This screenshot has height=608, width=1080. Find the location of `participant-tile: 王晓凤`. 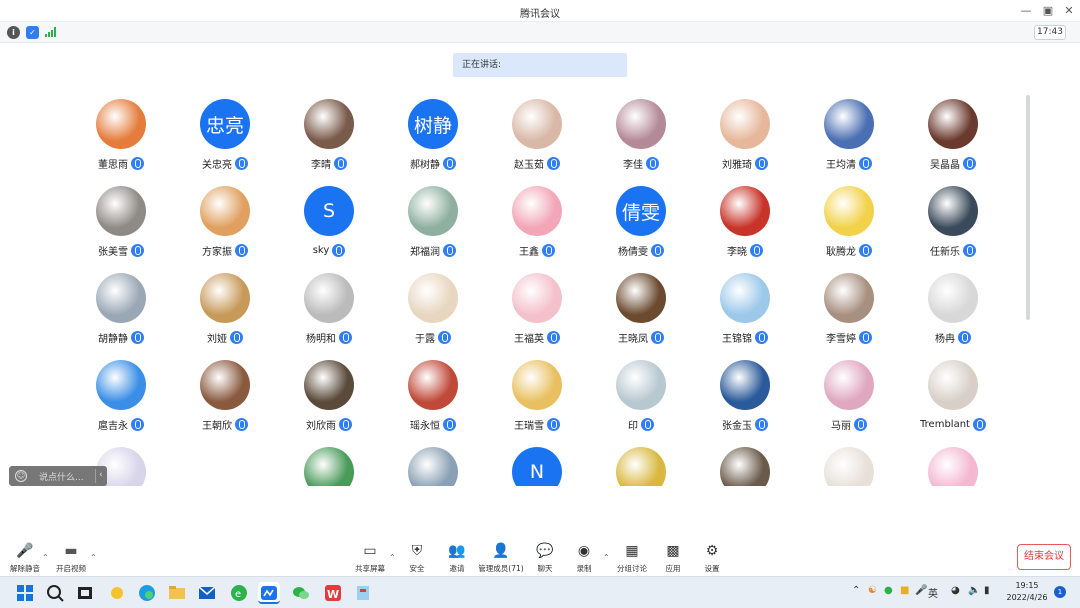

participant-tile: 王晓凤 is located at coordinates (641, 305).